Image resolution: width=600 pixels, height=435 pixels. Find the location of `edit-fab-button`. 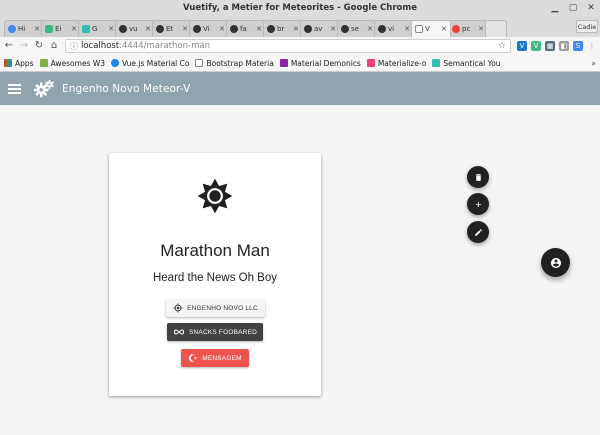

edit-fab-button is located at coordinates (478, 232).